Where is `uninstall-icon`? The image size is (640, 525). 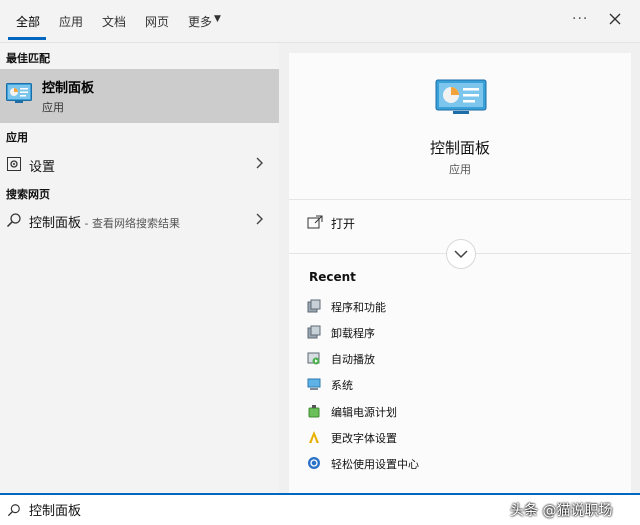 uninstall-icon is located at coordinates (314, 332).